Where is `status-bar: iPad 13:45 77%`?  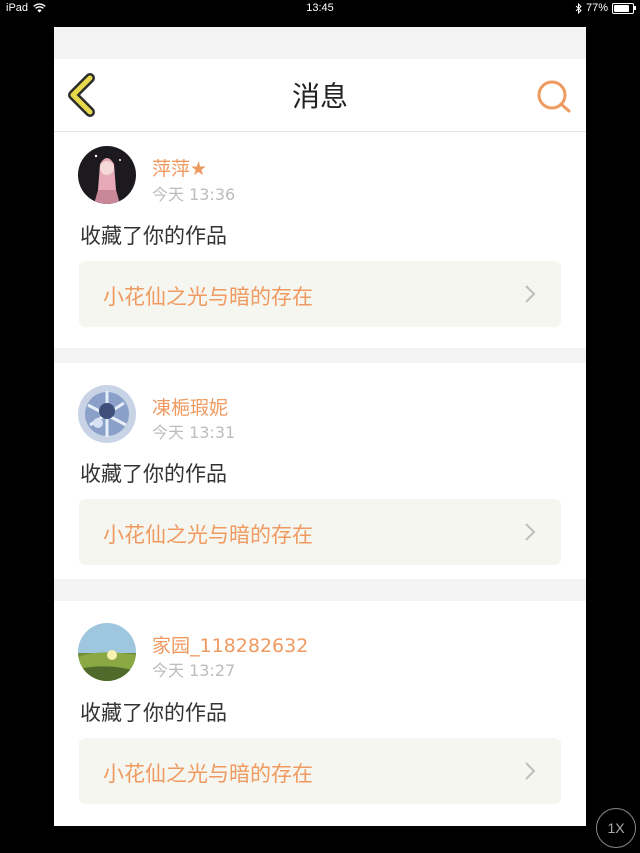
status-bar: iPad 13:45 77% is located at coordinates (320, 9).